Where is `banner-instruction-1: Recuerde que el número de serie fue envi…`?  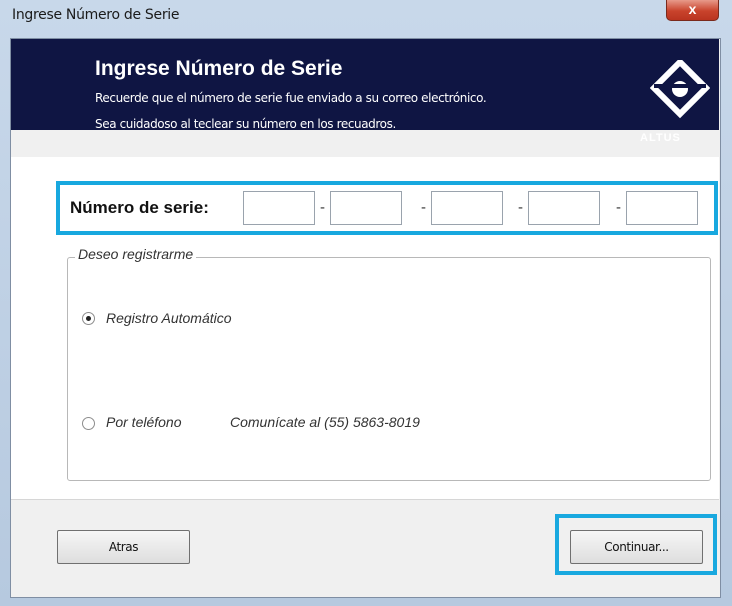 banner-instruction-1: Recuerde que el número de serie fue envi… is located at coordinates (291, 98).